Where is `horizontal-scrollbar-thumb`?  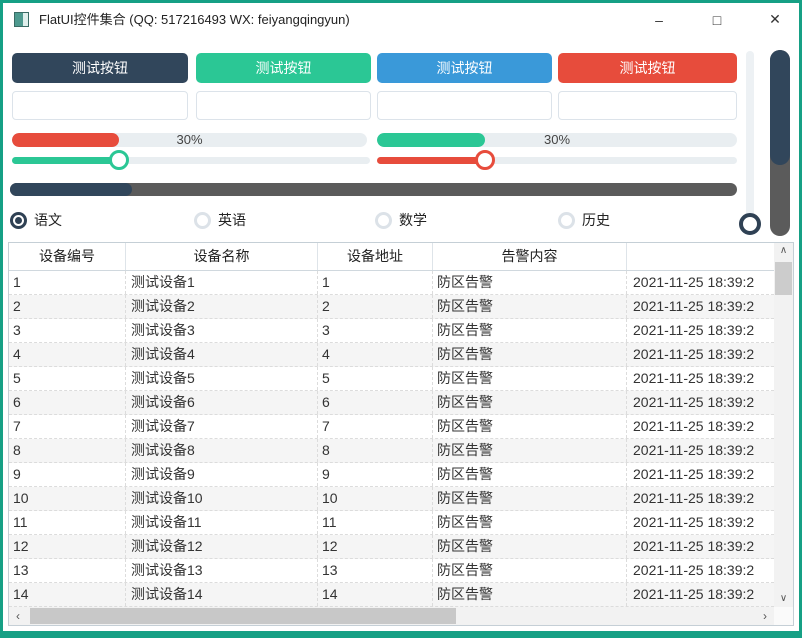 horizontal-scrollbar-thumb is located at coordinates (243, 616).